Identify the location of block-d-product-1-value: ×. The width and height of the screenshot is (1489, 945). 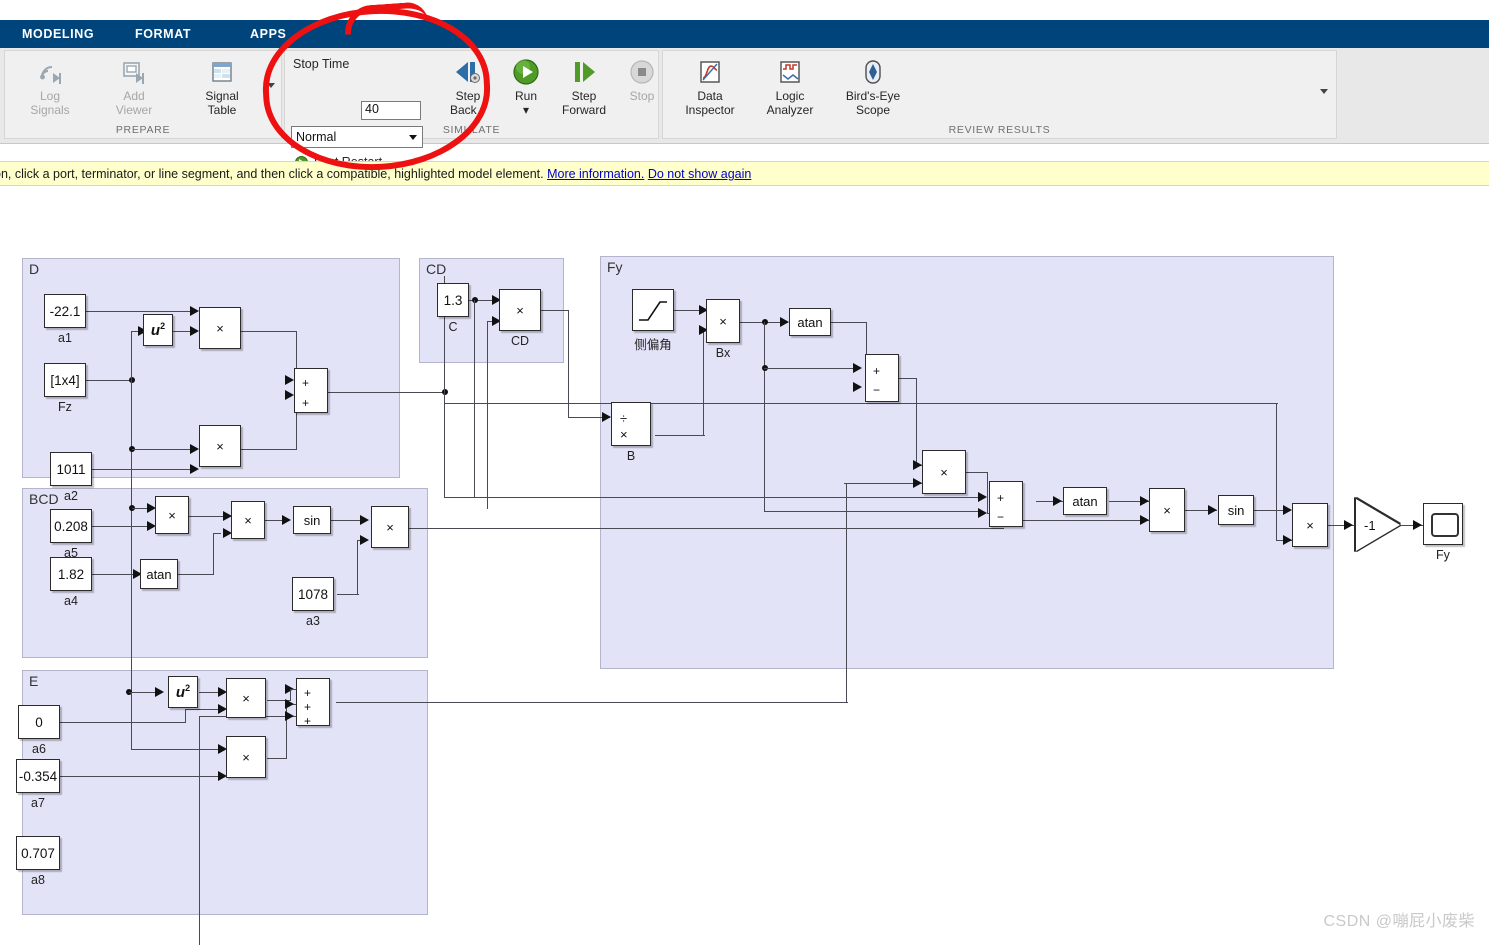
(220, 328).